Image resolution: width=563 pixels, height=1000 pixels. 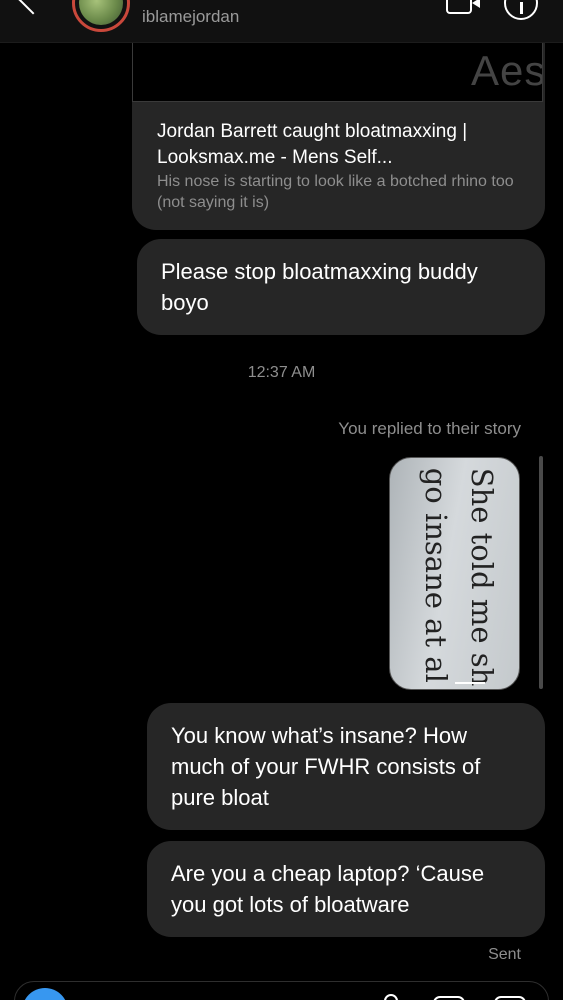 I want to click on link-preview-image-text: Aes, so click(x=507, y=70).